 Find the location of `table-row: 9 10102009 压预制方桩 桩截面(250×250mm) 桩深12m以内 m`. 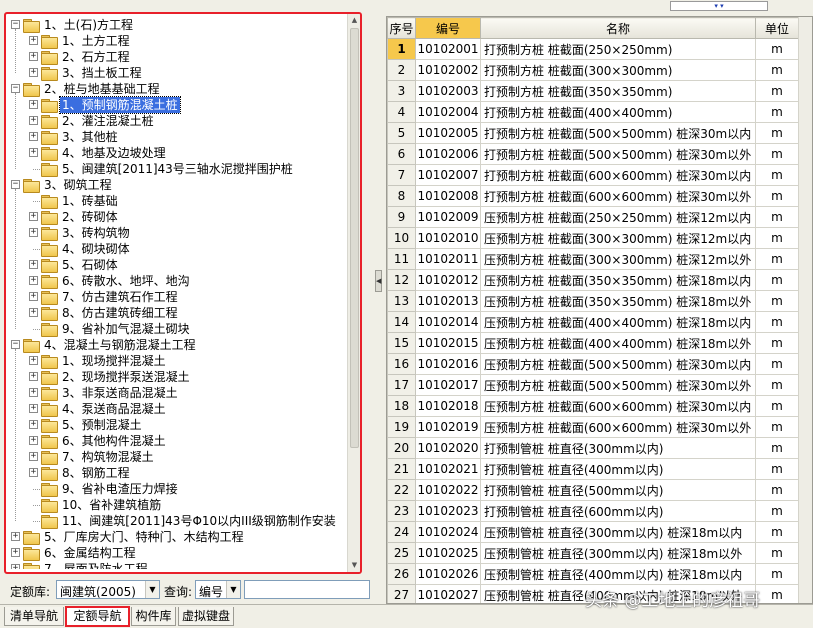

table-row: 9 10102009 压预制方桩 桩截面(250×250mm) 桩深12m以内 m is located at coordinates (593, 217).